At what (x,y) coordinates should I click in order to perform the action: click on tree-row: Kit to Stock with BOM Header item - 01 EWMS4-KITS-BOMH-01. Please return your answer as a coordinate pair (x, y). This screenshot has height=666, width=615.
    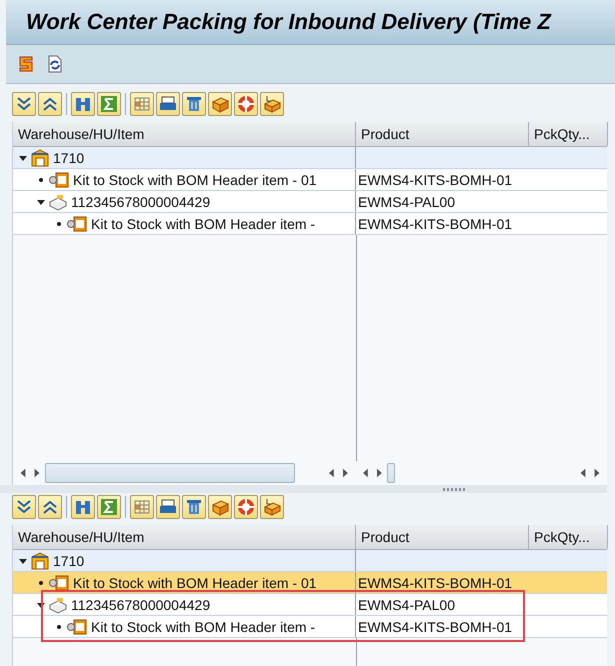
    Looking at the image, I should click on (310, 180).